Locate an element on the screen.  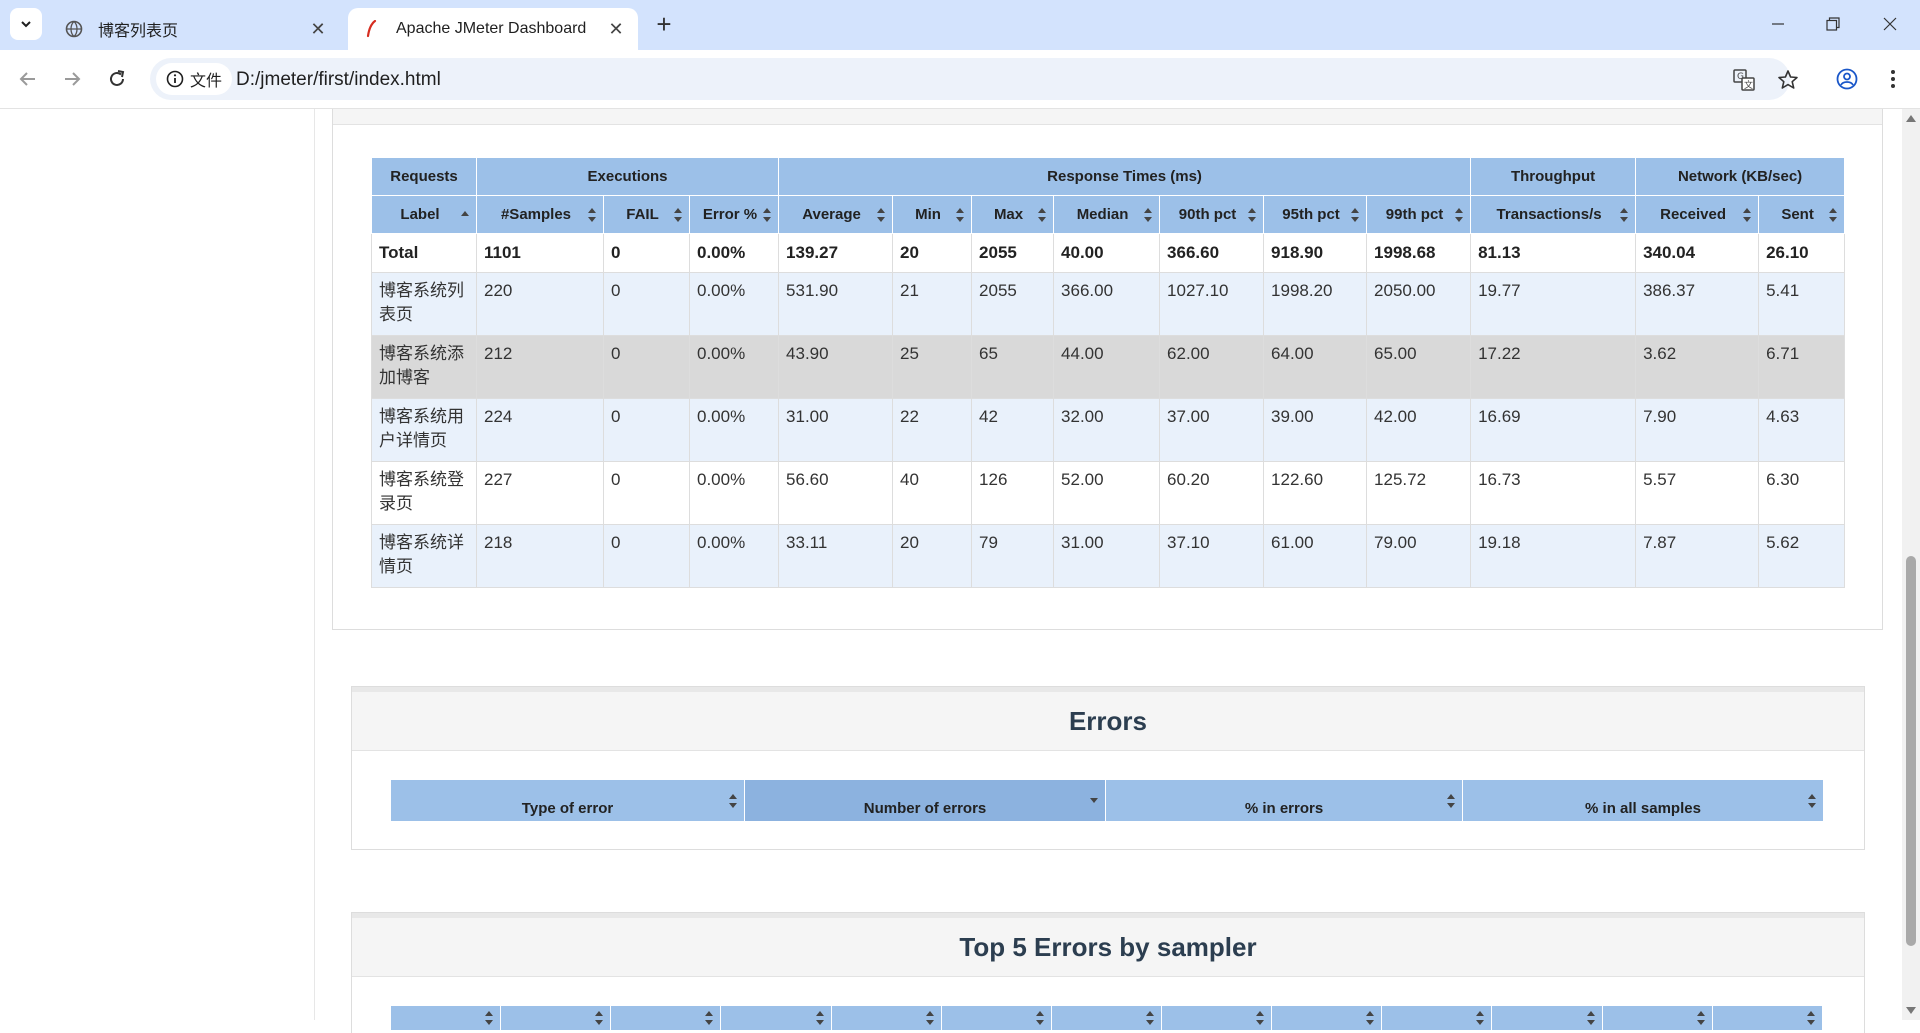
table-cell: 56.60 is located at coordinates (836, 493).